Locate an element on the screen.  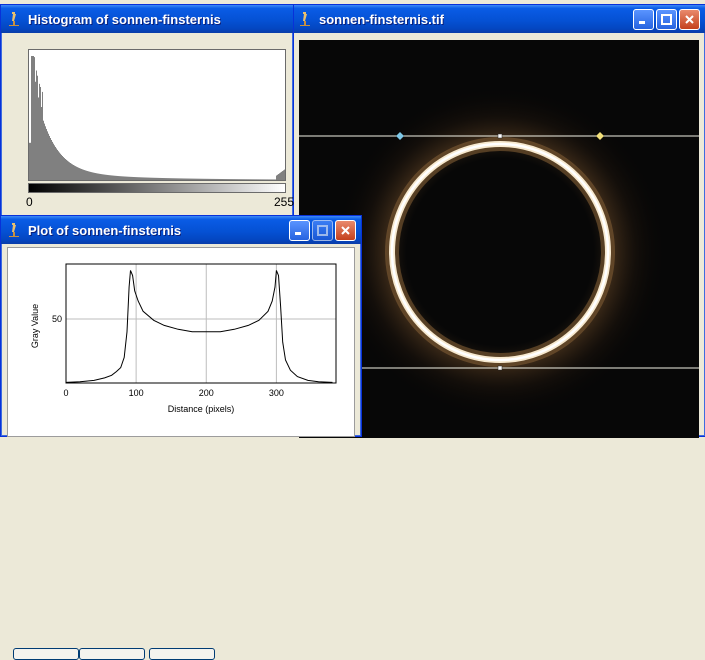
copy-button is located at coordinates (182, 654).